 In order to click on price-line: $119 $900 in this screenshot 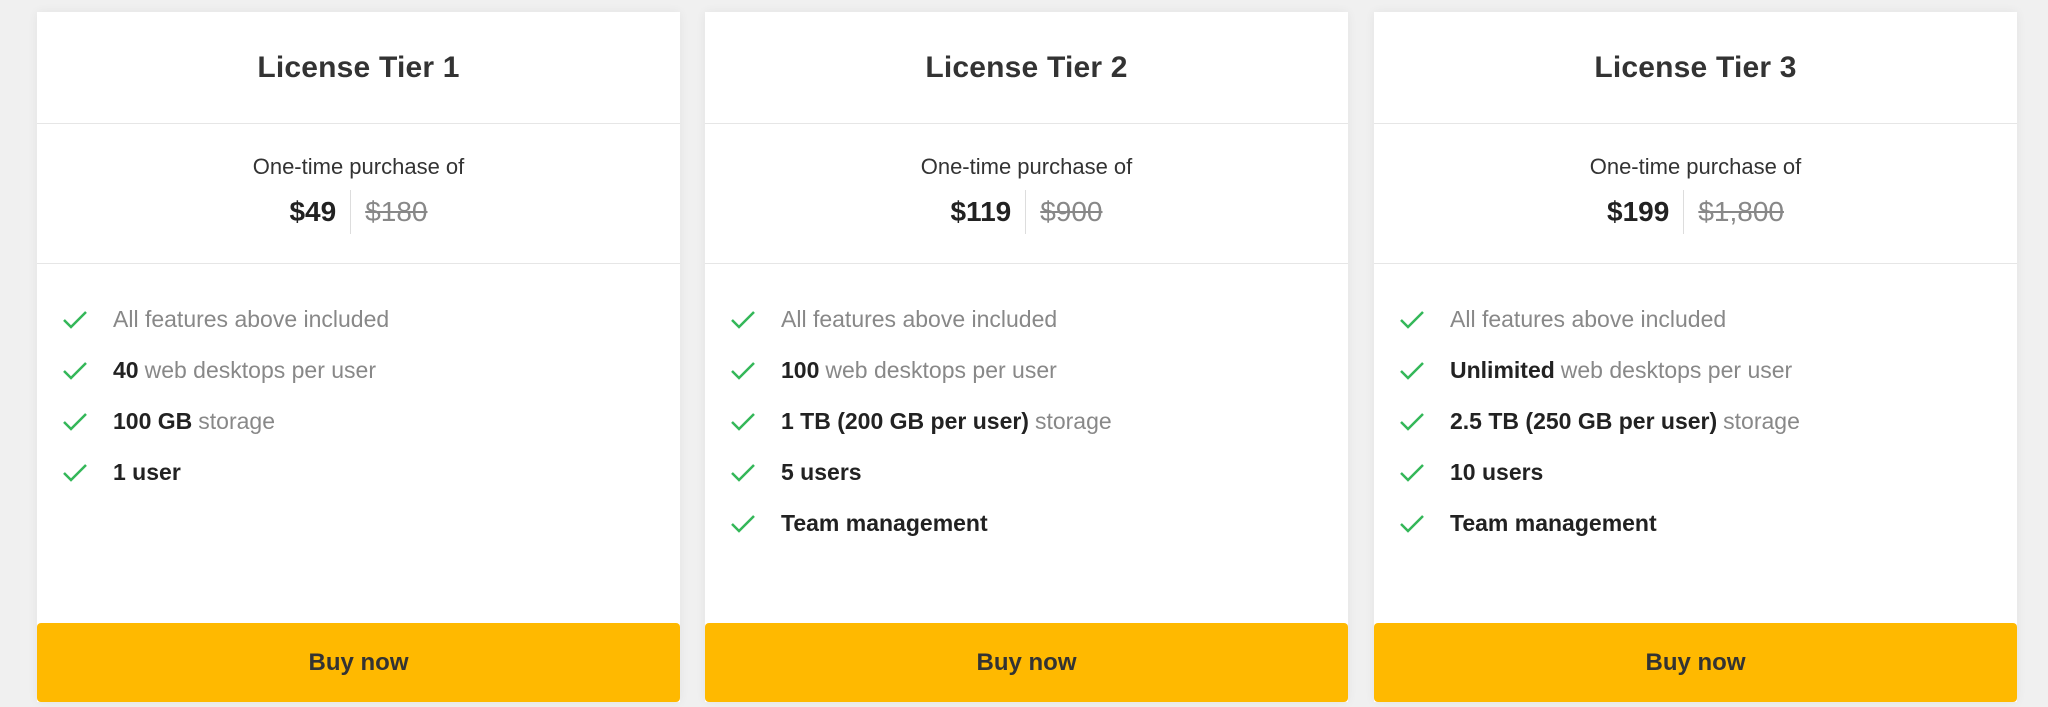, I will do `click(1026, 212)`.